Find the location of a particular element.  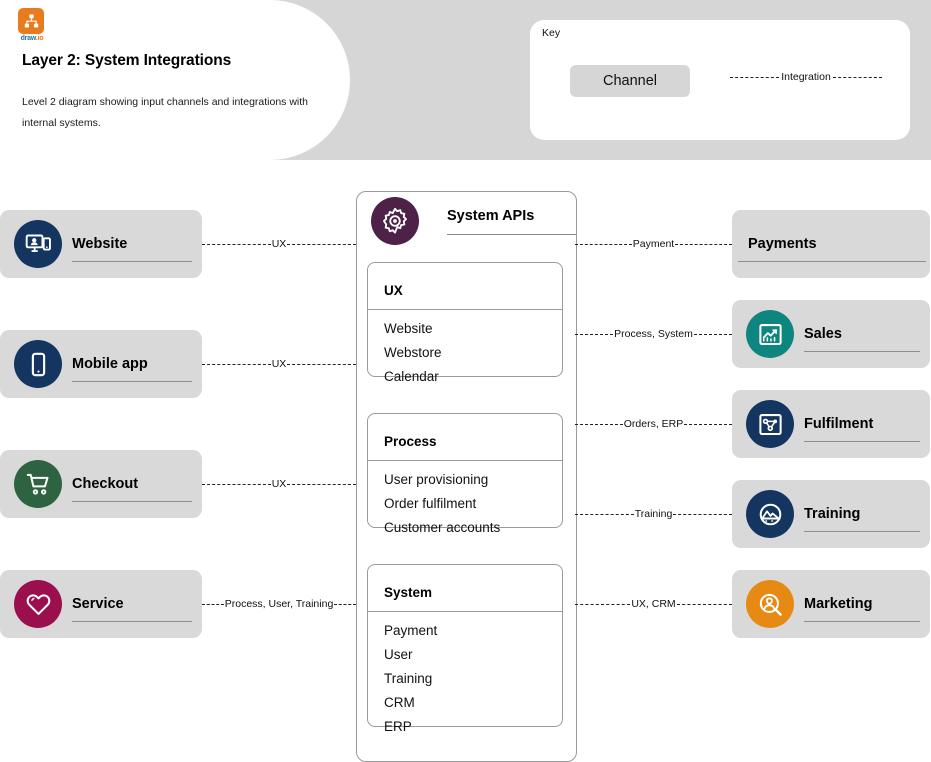

connector-service-to-api: Process, User, Training is located at coordinates (279, 604).